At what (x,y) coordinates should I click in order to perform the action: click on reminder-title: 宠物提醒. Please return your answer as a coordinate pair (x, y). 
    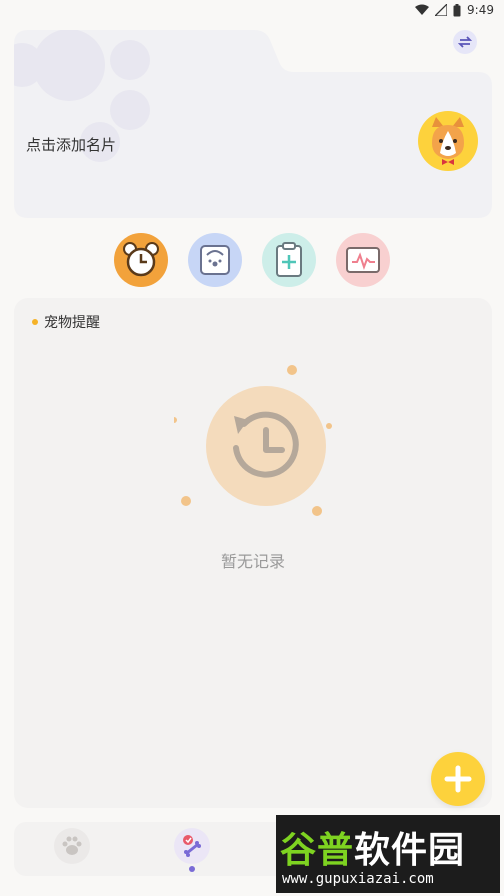
    Looking at the image, I should click on (66, 322).